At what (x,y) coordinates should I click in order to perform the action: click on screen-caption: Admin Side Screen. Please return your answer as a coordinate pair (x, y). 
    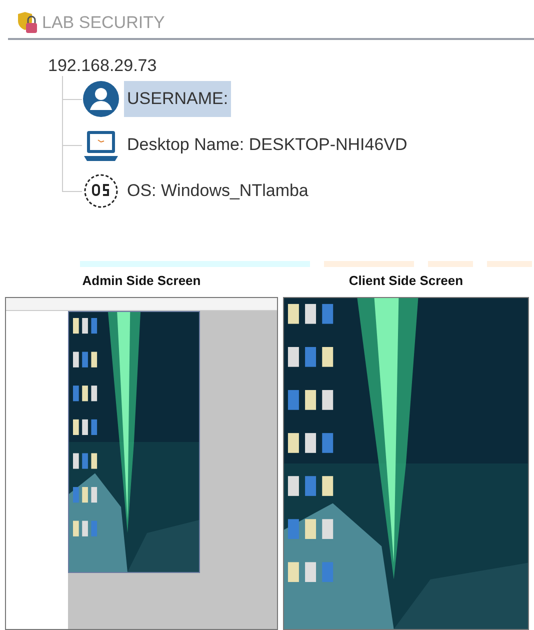
    Looking at the image, I should click on (141, 281).